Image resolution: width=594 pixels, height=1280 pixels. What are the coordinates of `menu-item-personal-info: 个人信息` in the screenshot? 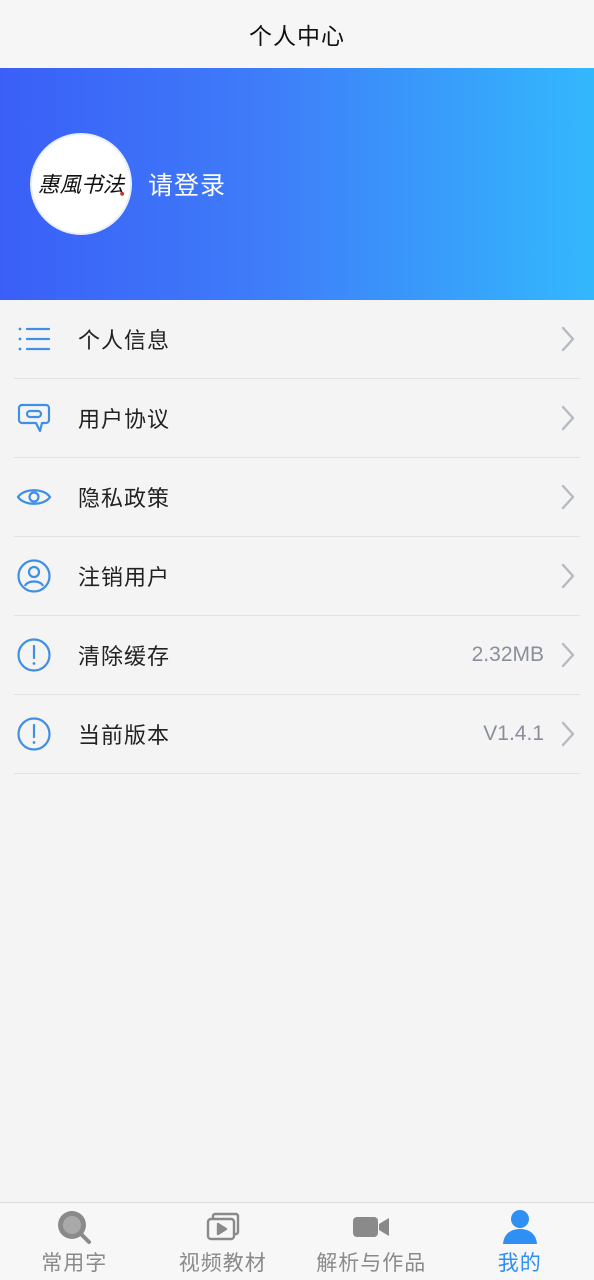 It's located at (297, 339).